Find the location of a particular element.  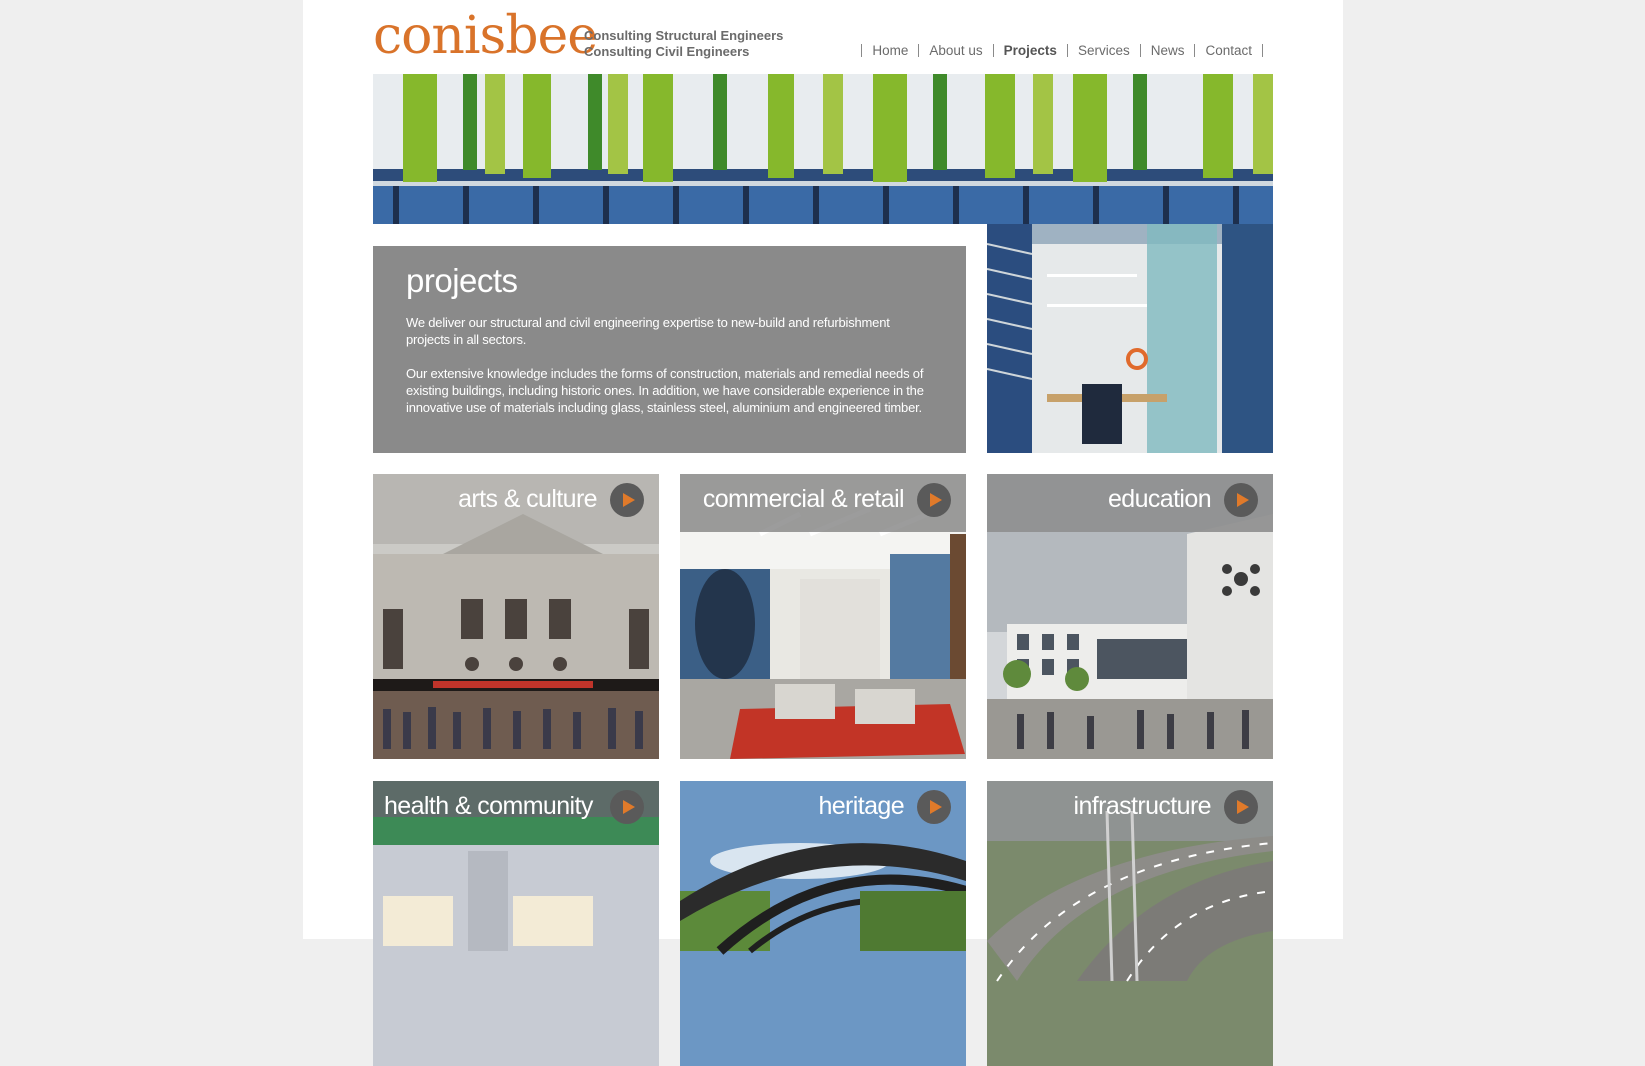

page-title: projects is located at coordinates (462, 280).